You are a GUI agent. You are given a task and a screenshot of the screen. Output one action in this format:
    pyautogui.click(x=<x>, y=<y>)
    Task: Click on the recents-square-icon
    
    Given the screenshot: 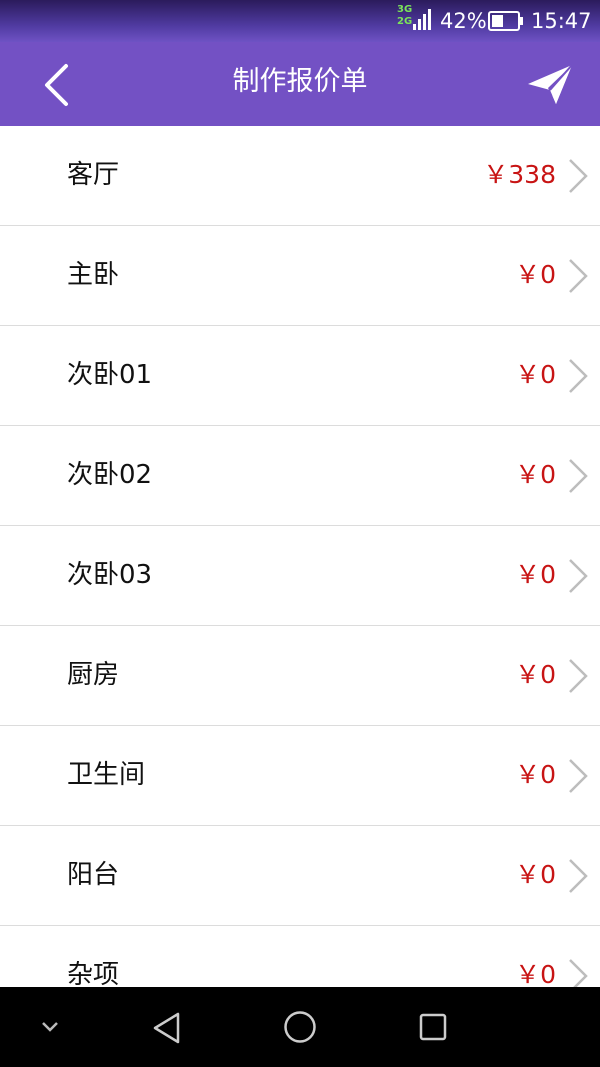 What is the action you would take?
    pyautogui.click(x=433, y=1027)
    